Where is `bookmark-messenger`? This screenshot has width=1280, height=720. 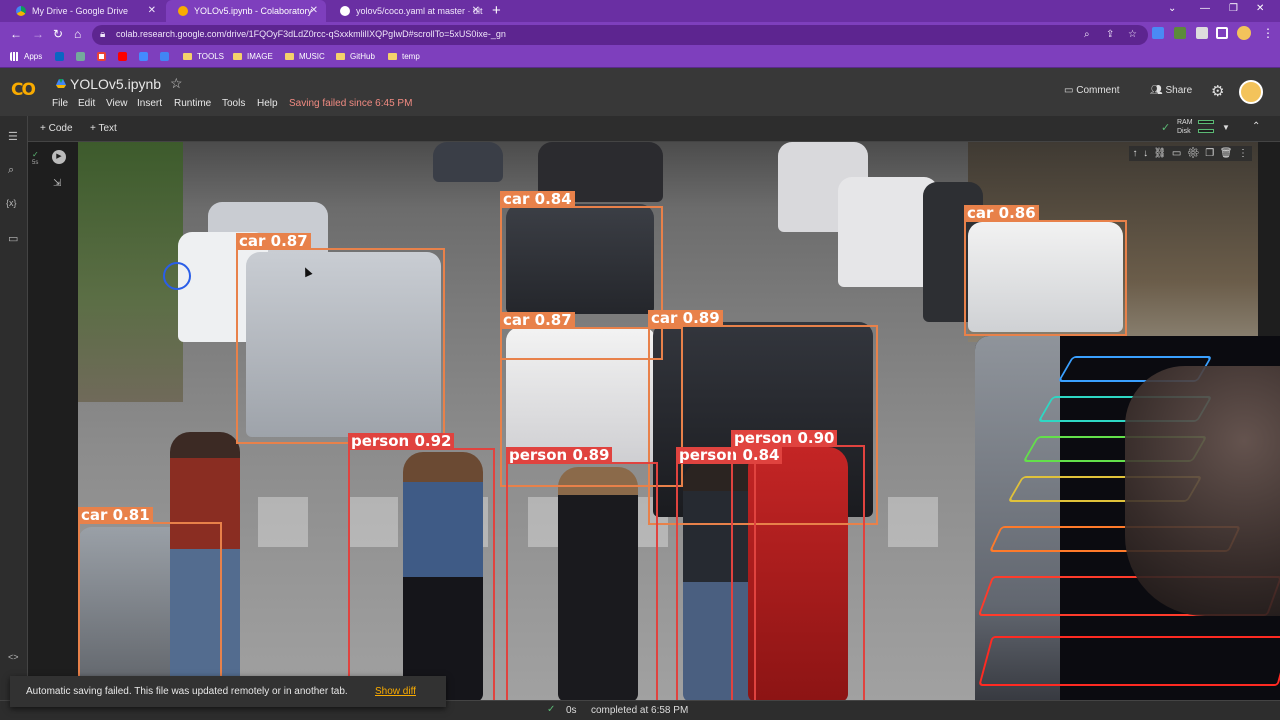 bookmark-messenger is located at coordinates (146, 56).